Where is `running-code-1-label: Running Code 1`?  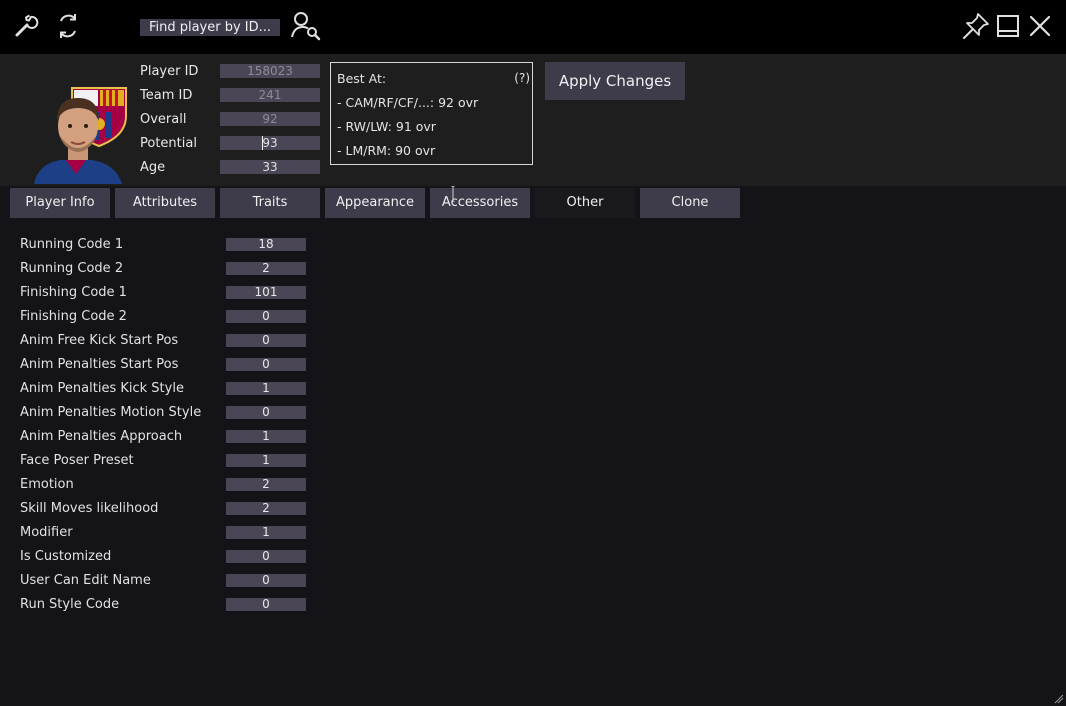 running-code-1-label: Running Code 1 is located at coordinates (72, 244).